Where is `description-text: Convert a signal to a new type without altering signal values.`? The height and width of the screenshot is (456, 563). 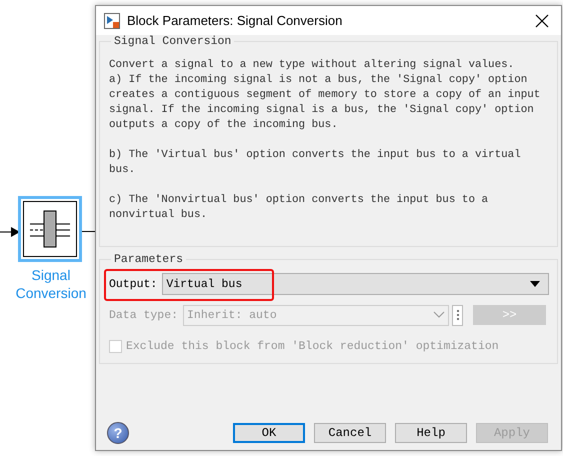
description-text: Convert a signal to a new type without altering signal values. is located at coordinates (312, 65).